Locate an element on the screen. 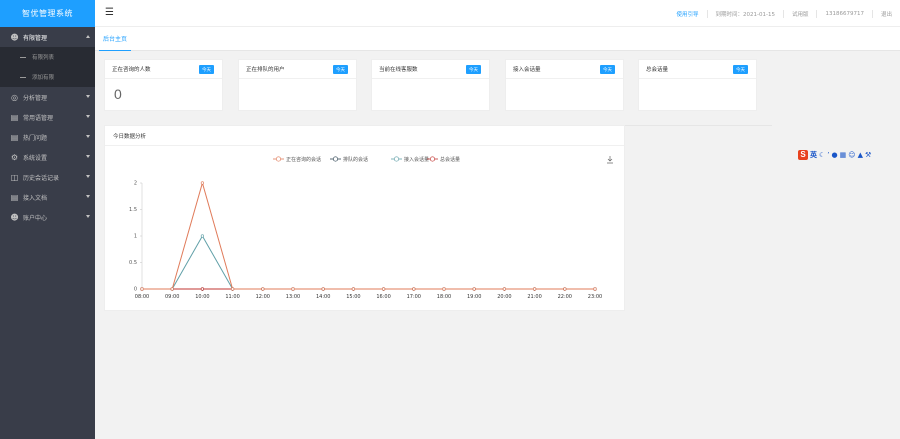 This screenshot has height=439, width=900. punctuation-icon: ’ is located at coordinates (828, 155).